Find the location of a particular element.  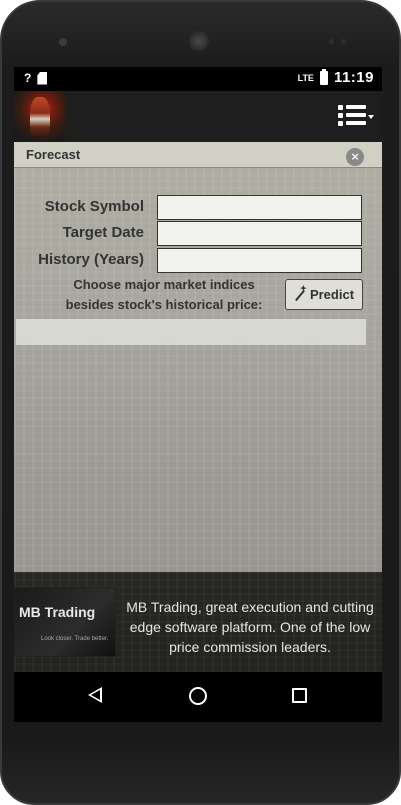

predict-button-label: Predict is located at coordinates (332, 294).